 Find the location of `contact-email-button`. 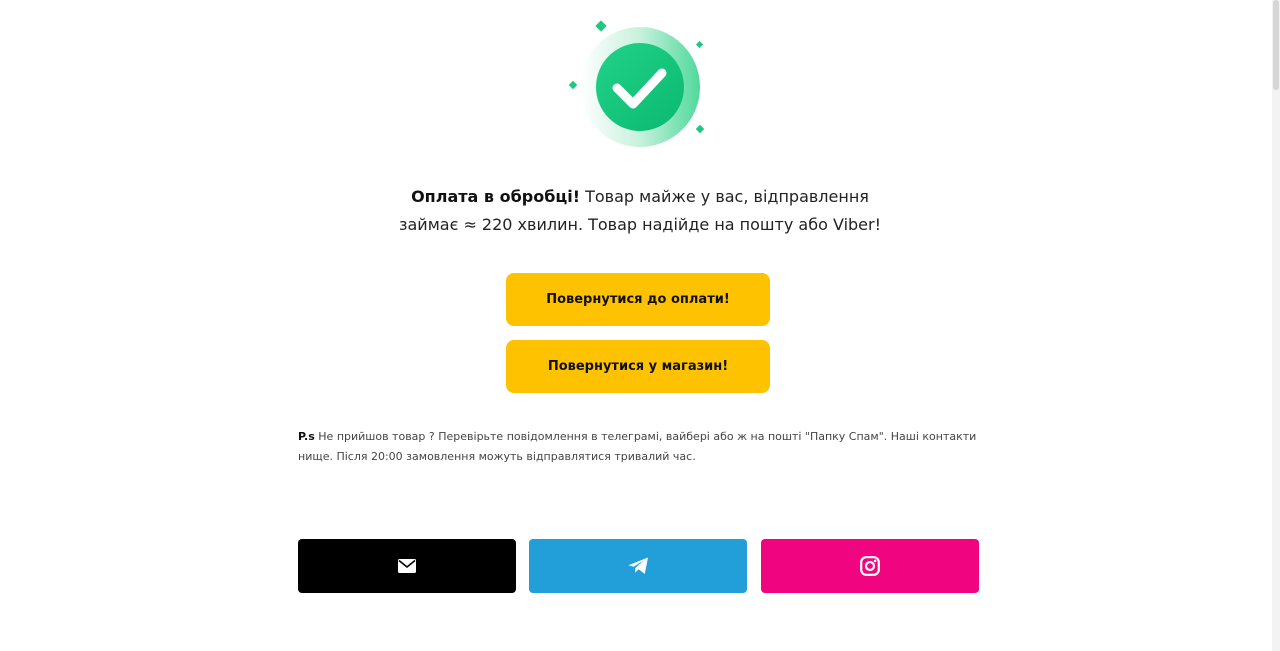

contact-email-button is located at coordinates (407, 566).